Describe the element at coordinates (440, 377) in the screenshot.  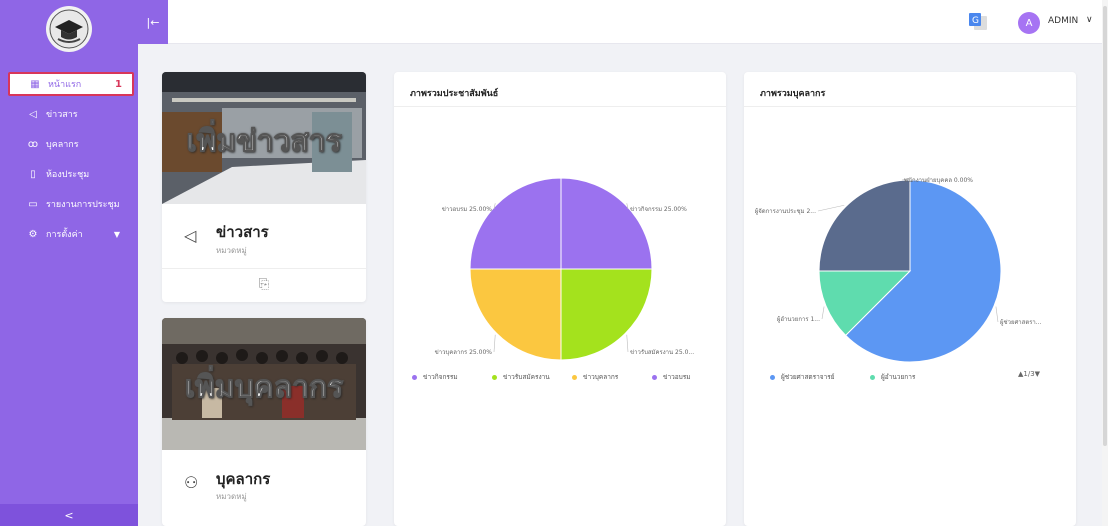
I see `legend-label: ข่าวกิจกรรม` at that location.